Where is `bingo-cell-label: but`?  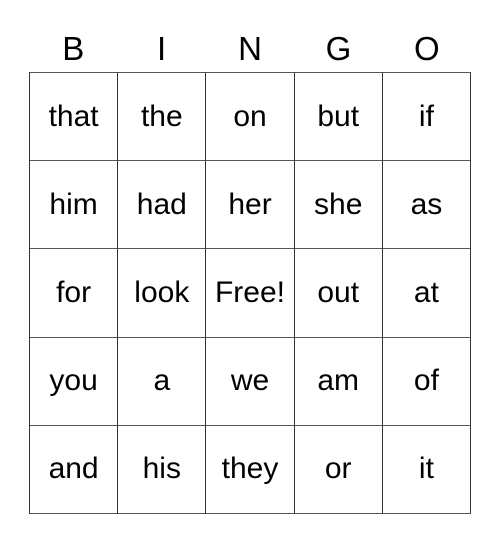
bingo-cell-label: but is located at coordinates (338, 116).